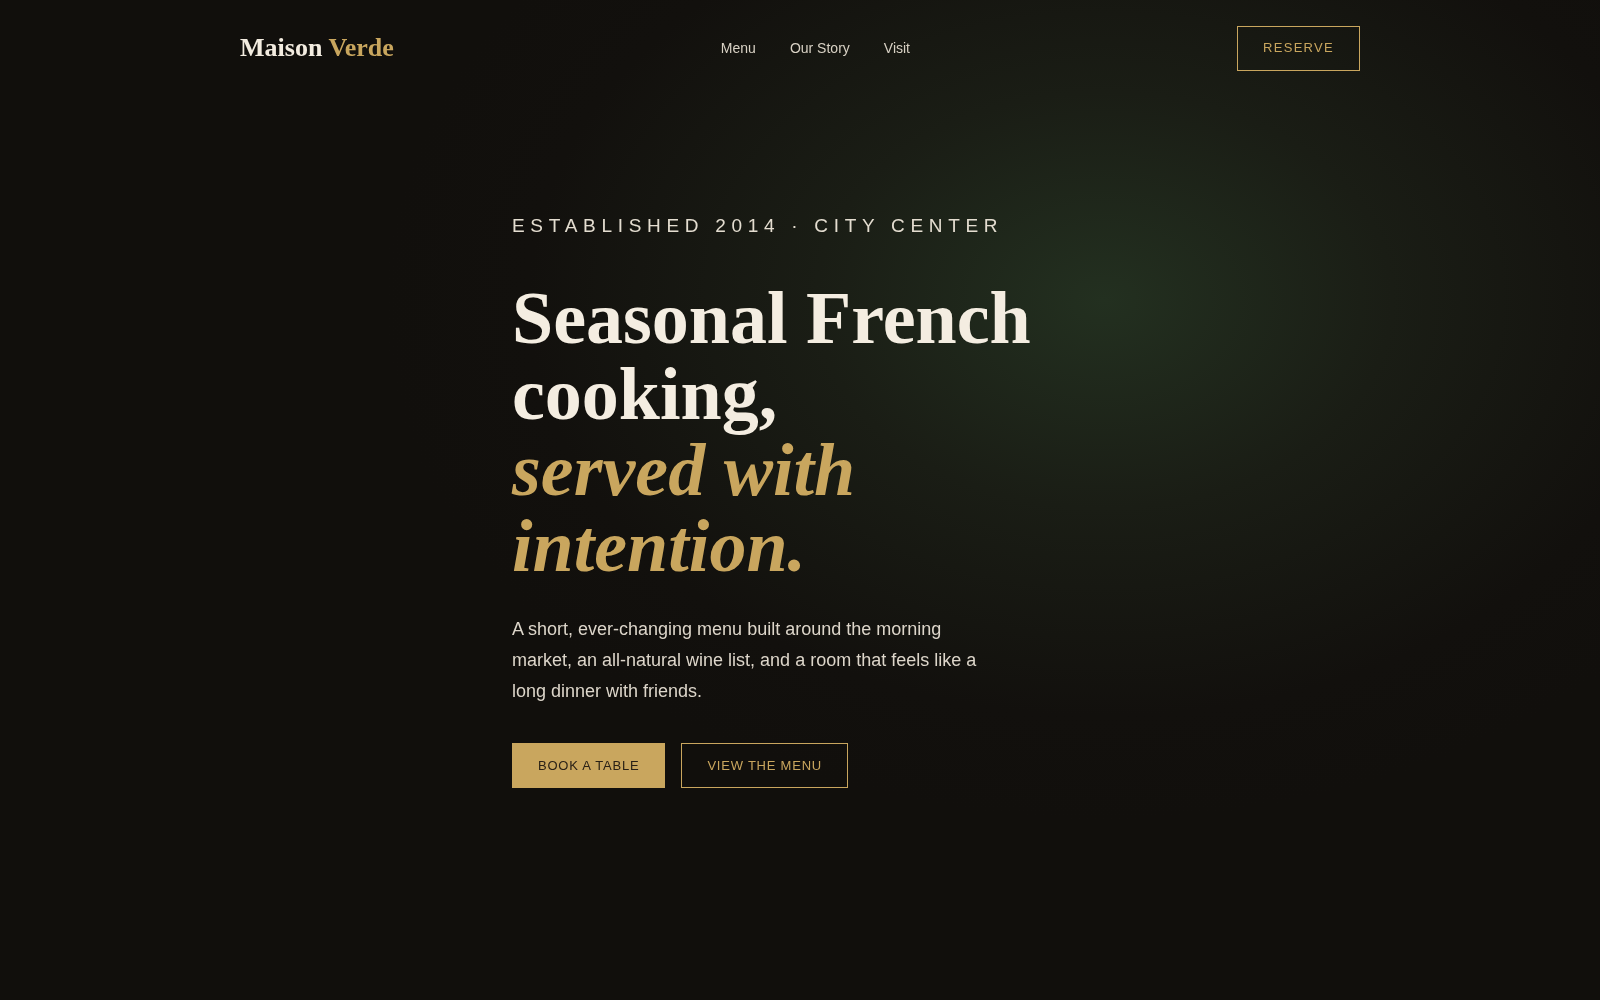 This screenshot has width=1600, height=1000. What do you see at coordinates (738, 48) in the screenshot?
I see `nav-link: Menu` at bounding box center [738, 48].